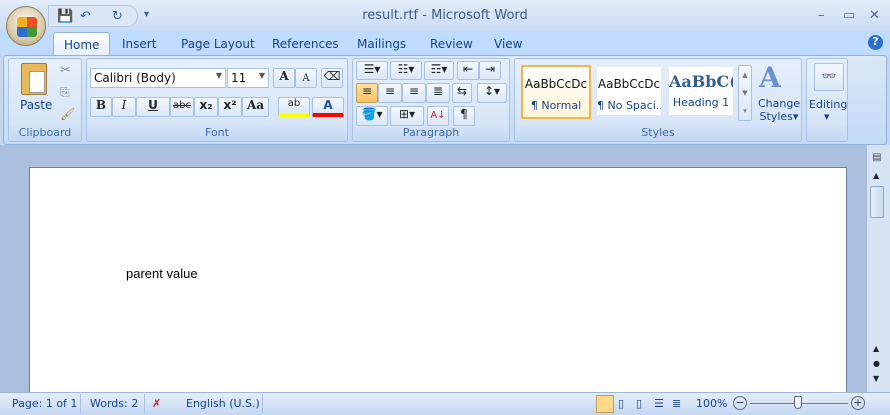 Image resolution: width=890 pixels, height=415 pixels. I want to click on borders-button: ⊞▾, so click(407, 116).